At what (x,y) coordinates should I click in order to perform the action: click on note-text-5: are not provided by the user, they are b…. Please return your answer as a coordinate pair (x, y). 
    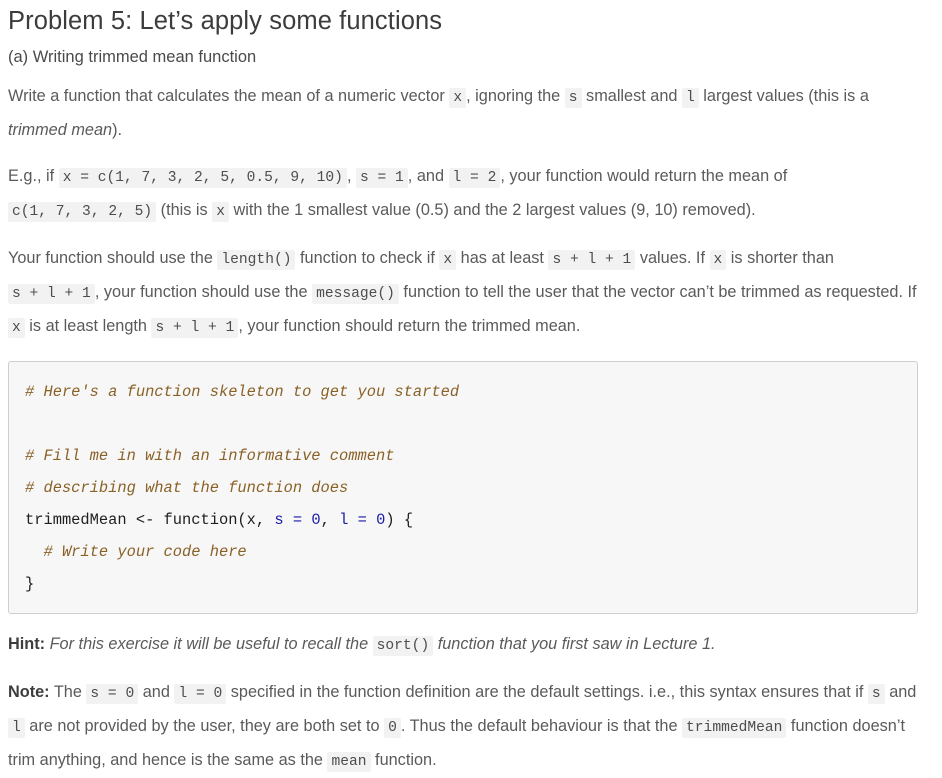
    Looking at the image, I should click on (204, 726).